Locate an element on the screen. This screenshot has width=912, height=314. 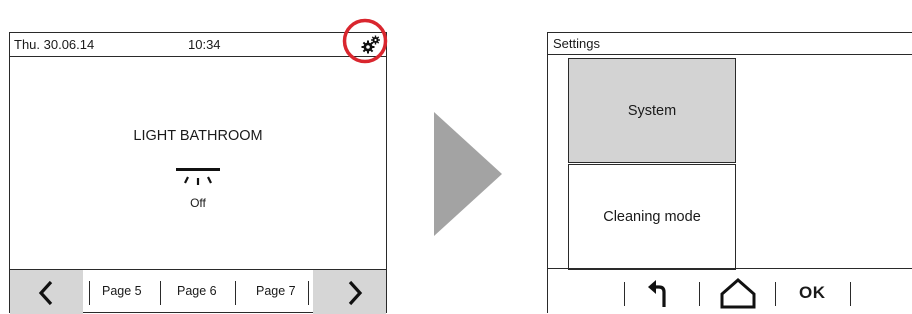
cleaning-mode-tile: Cleaning mode is located at coordinates (652, 217).